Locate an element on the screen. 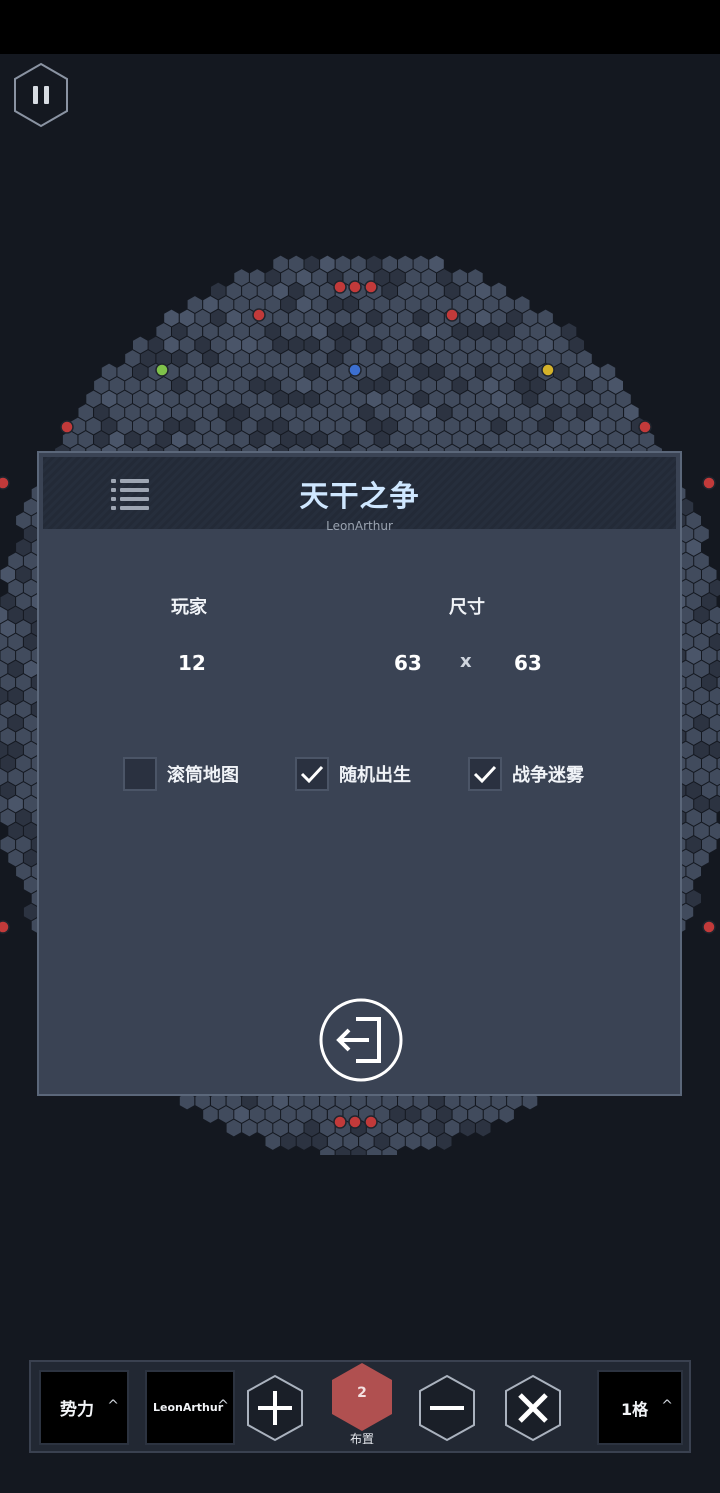  place-label: 布置 is located at coordinates (361, 1439).